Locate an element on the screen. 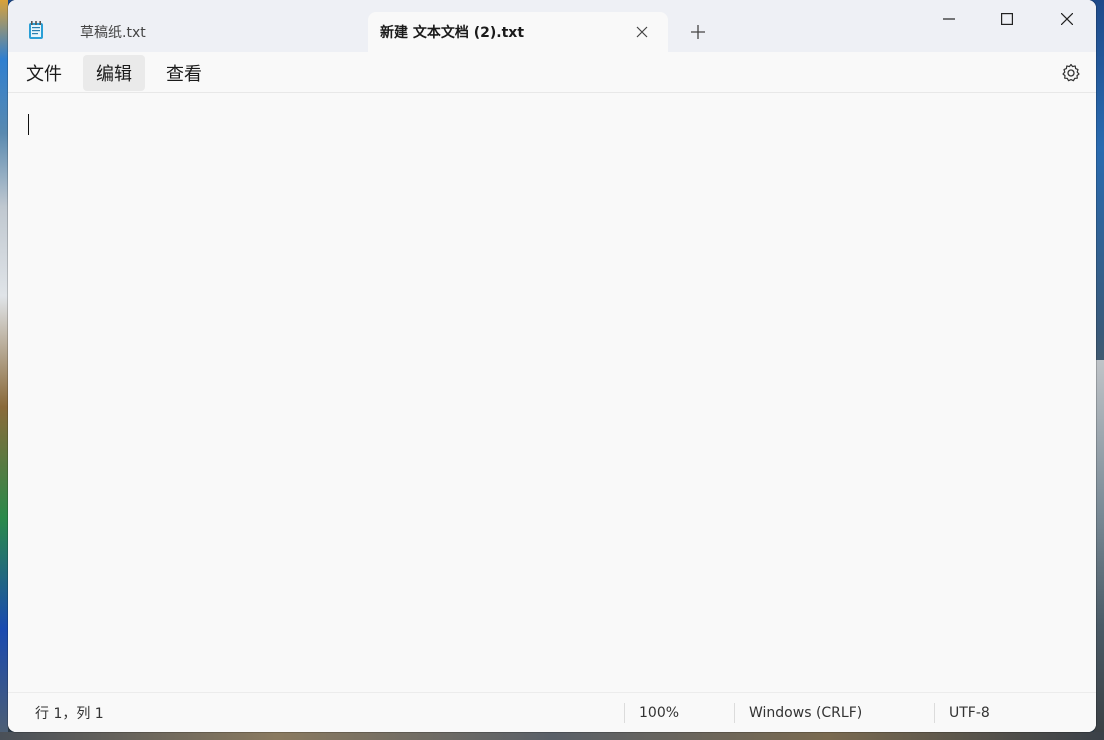 The height and width of the screenshot is (740, 1104). cursor-position: 行 1，列 1 is located at coordinates (69, 714).